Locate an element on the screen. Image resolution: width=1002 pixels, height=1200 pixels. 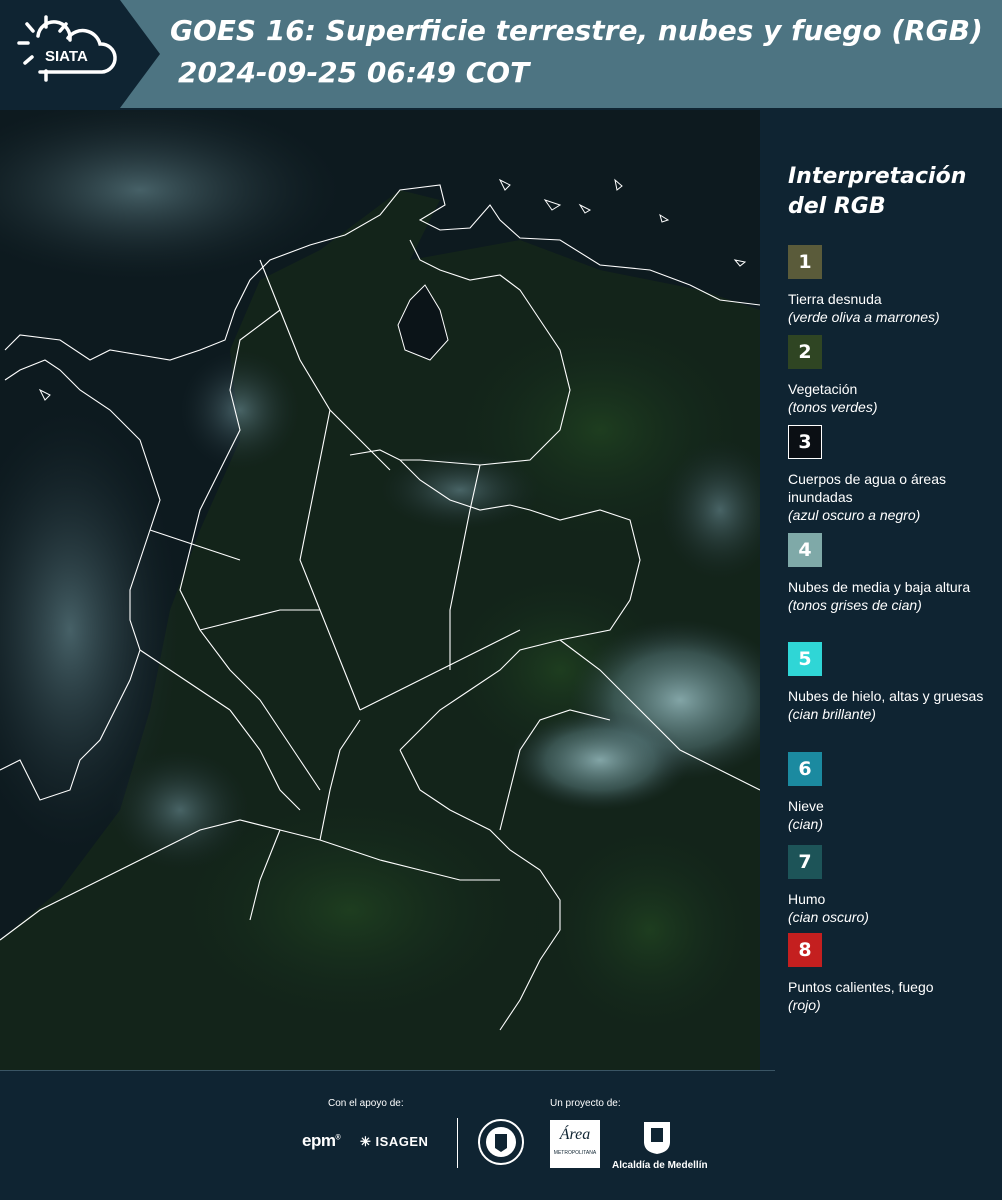
area-metropolitana-logo: Área METROPOLITANA is located at coordinates (575, 1144).